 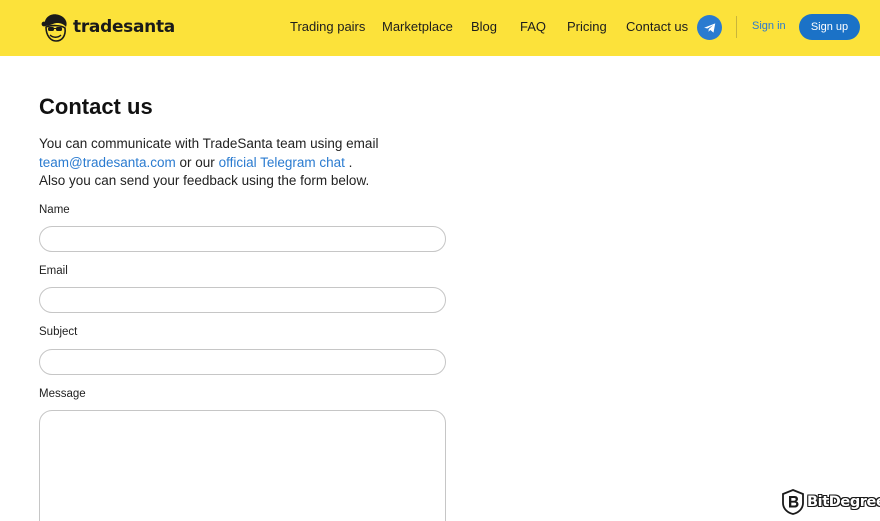 I want to click on nav-item-contact-us: Contact us, so click(x=657, y=26).